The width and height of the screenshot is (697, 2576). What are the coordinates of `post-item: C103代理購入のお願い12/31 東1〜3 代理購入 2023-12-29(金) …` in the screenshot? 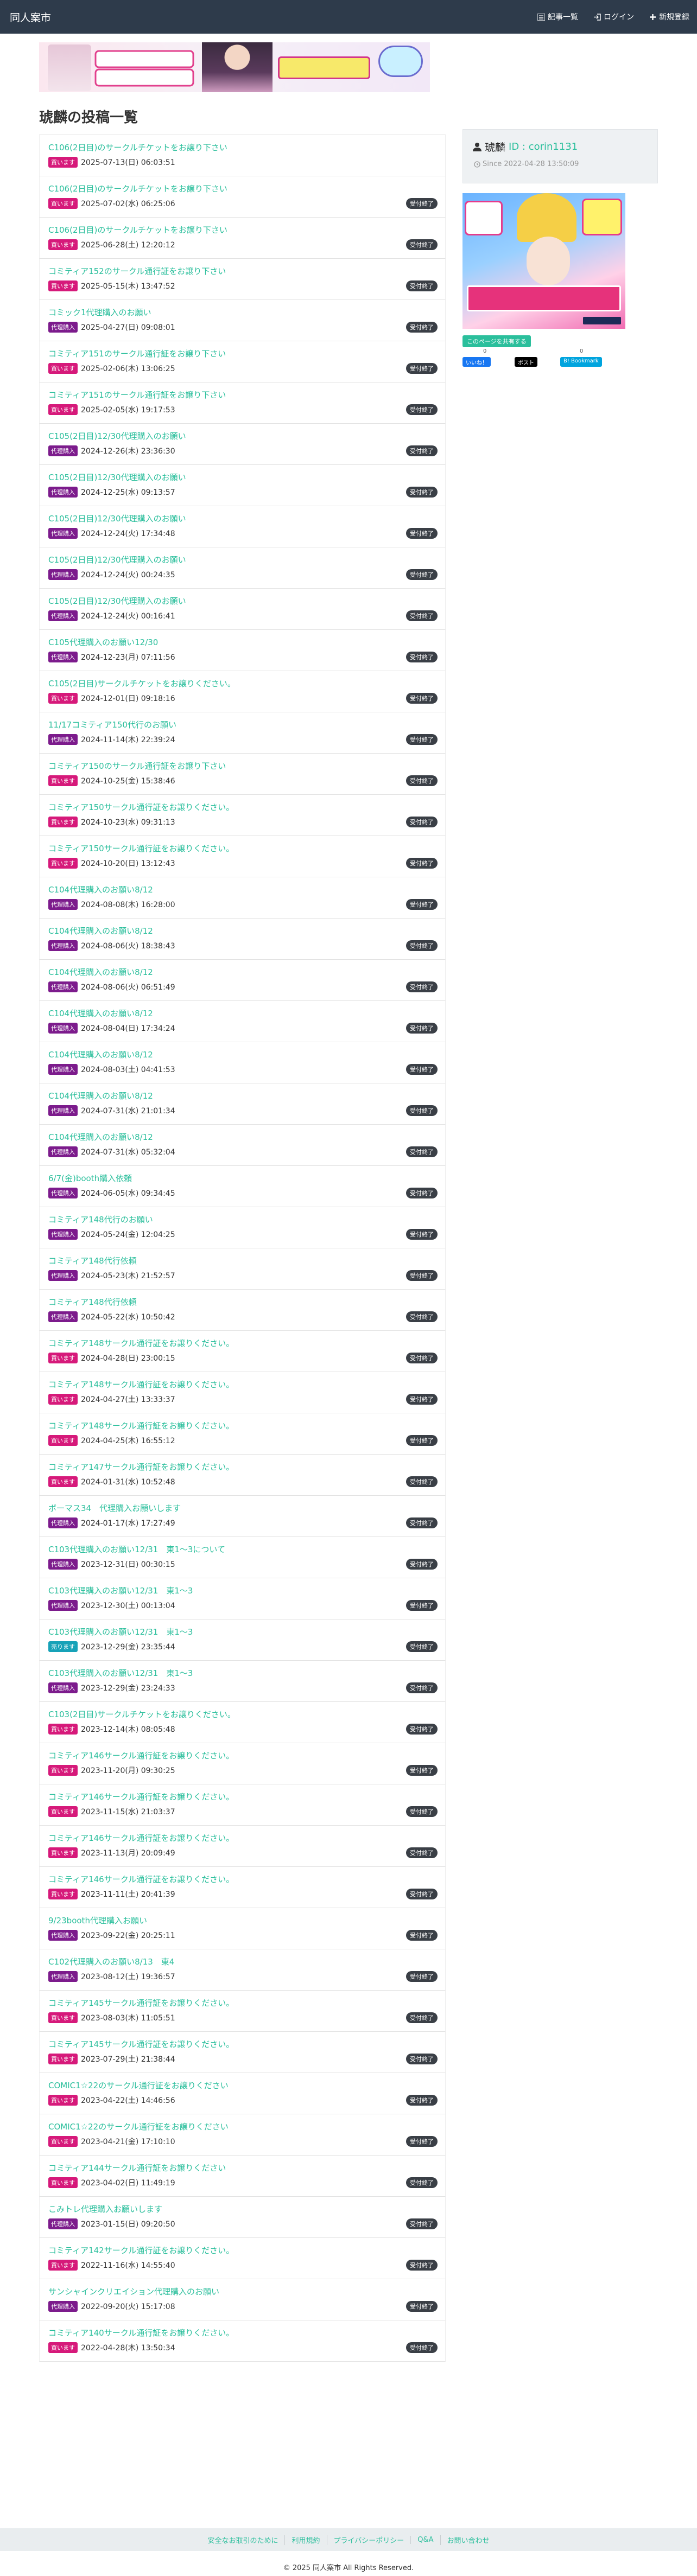 It's located at (243, 1681).